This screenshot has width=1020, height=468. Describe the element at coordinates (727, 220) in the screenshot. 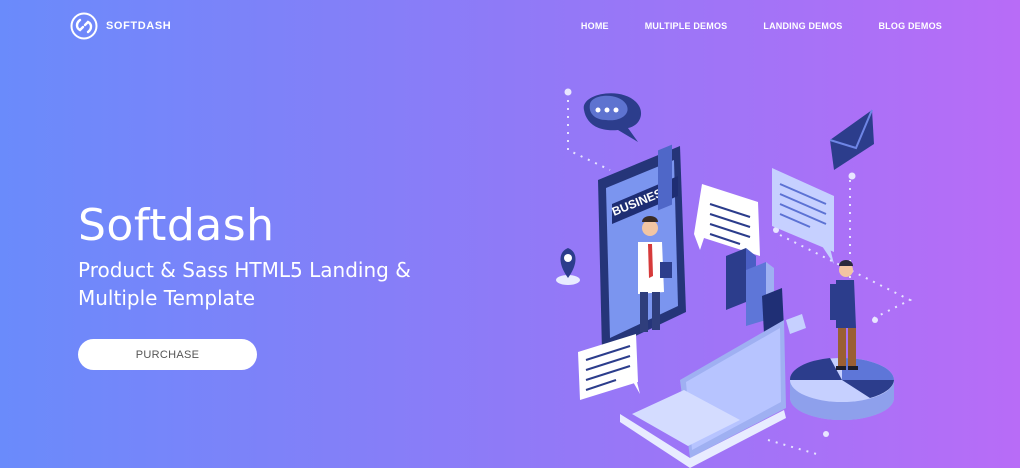

I see `message-bubble-icon` at that location.